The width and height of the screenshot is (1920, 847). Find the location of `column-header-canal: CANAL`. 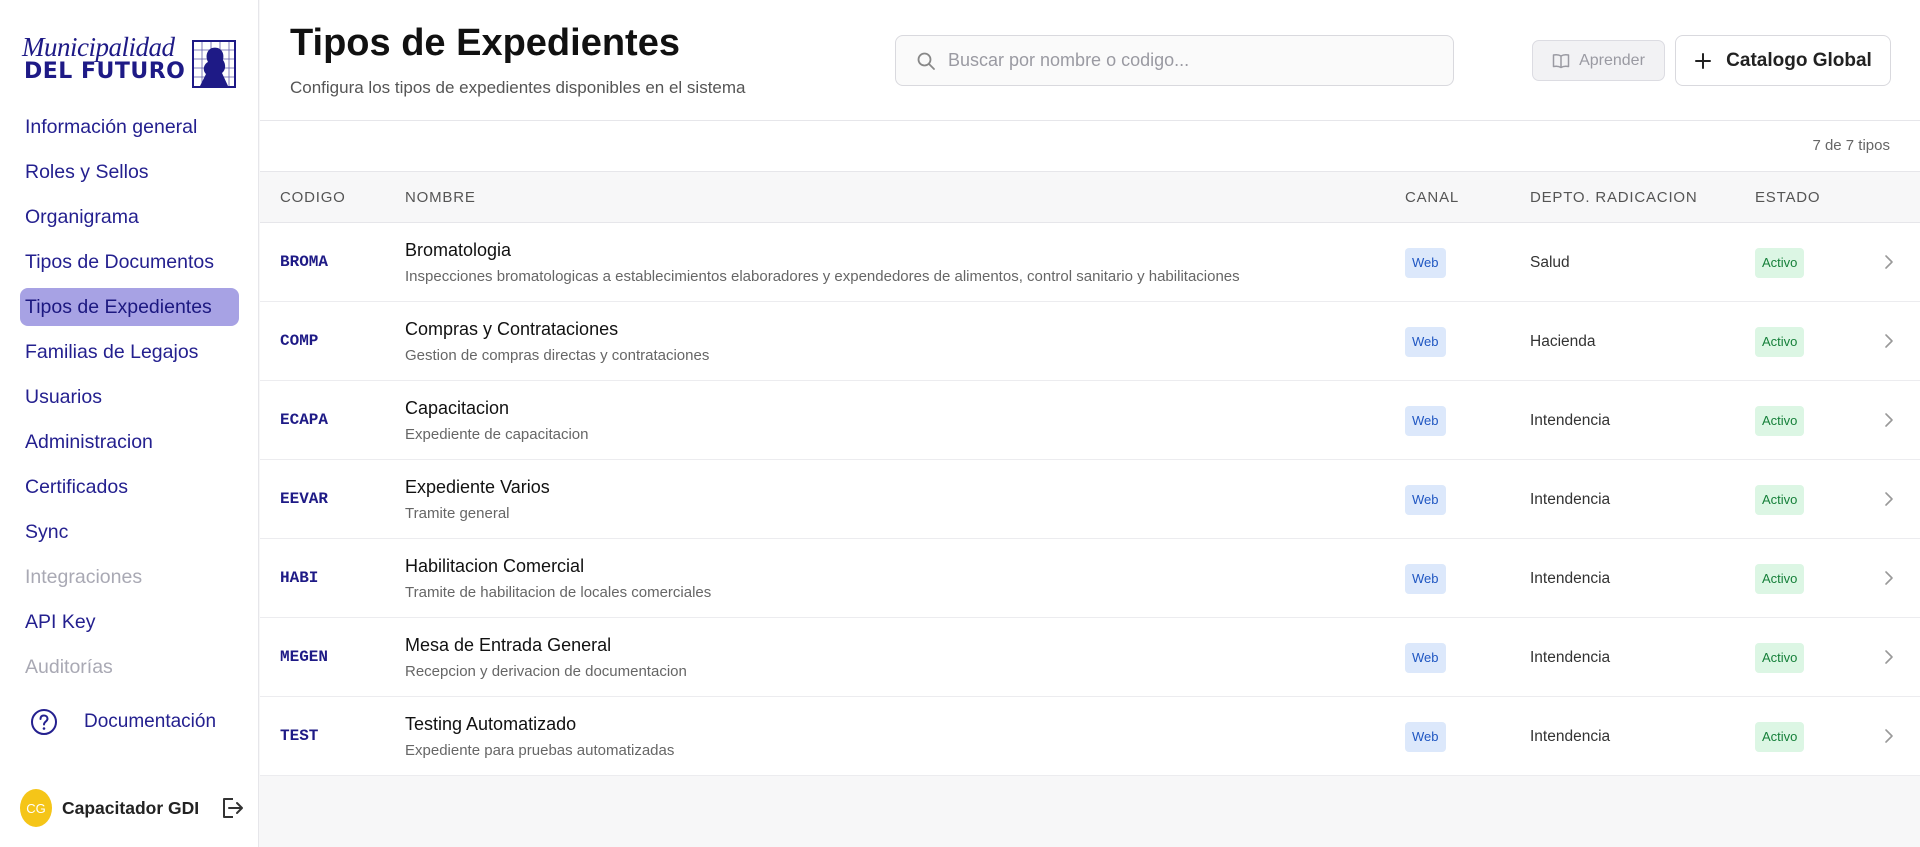

column-header-canal: CANAL is located at coordinates (1432, 197).